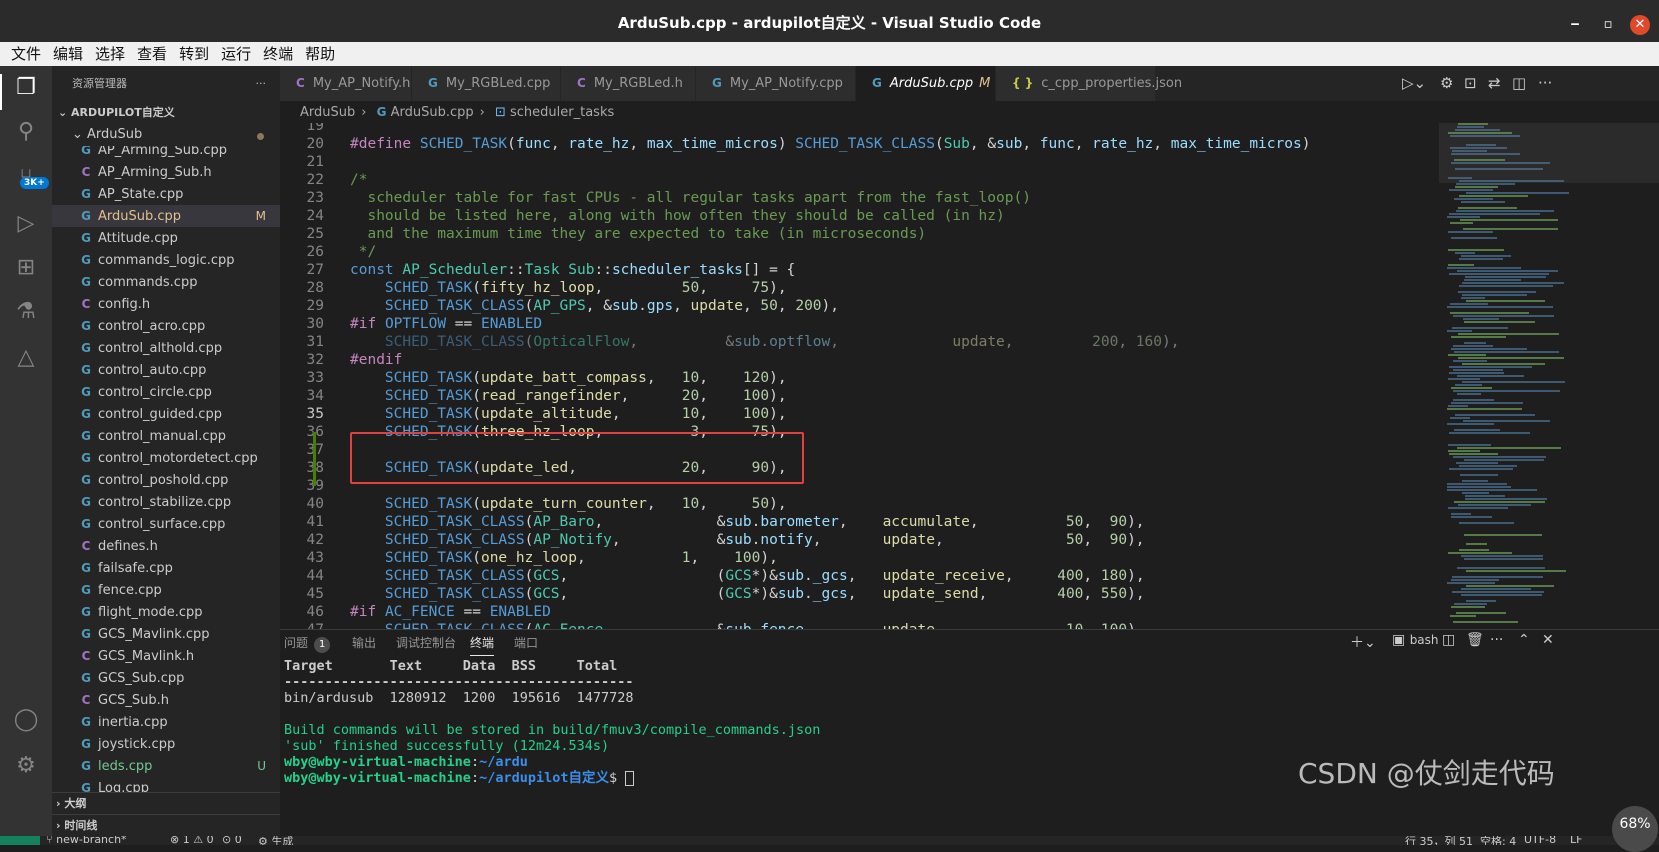  I want to click on more-editor-actions-icon: ···, so click(1545, 83).